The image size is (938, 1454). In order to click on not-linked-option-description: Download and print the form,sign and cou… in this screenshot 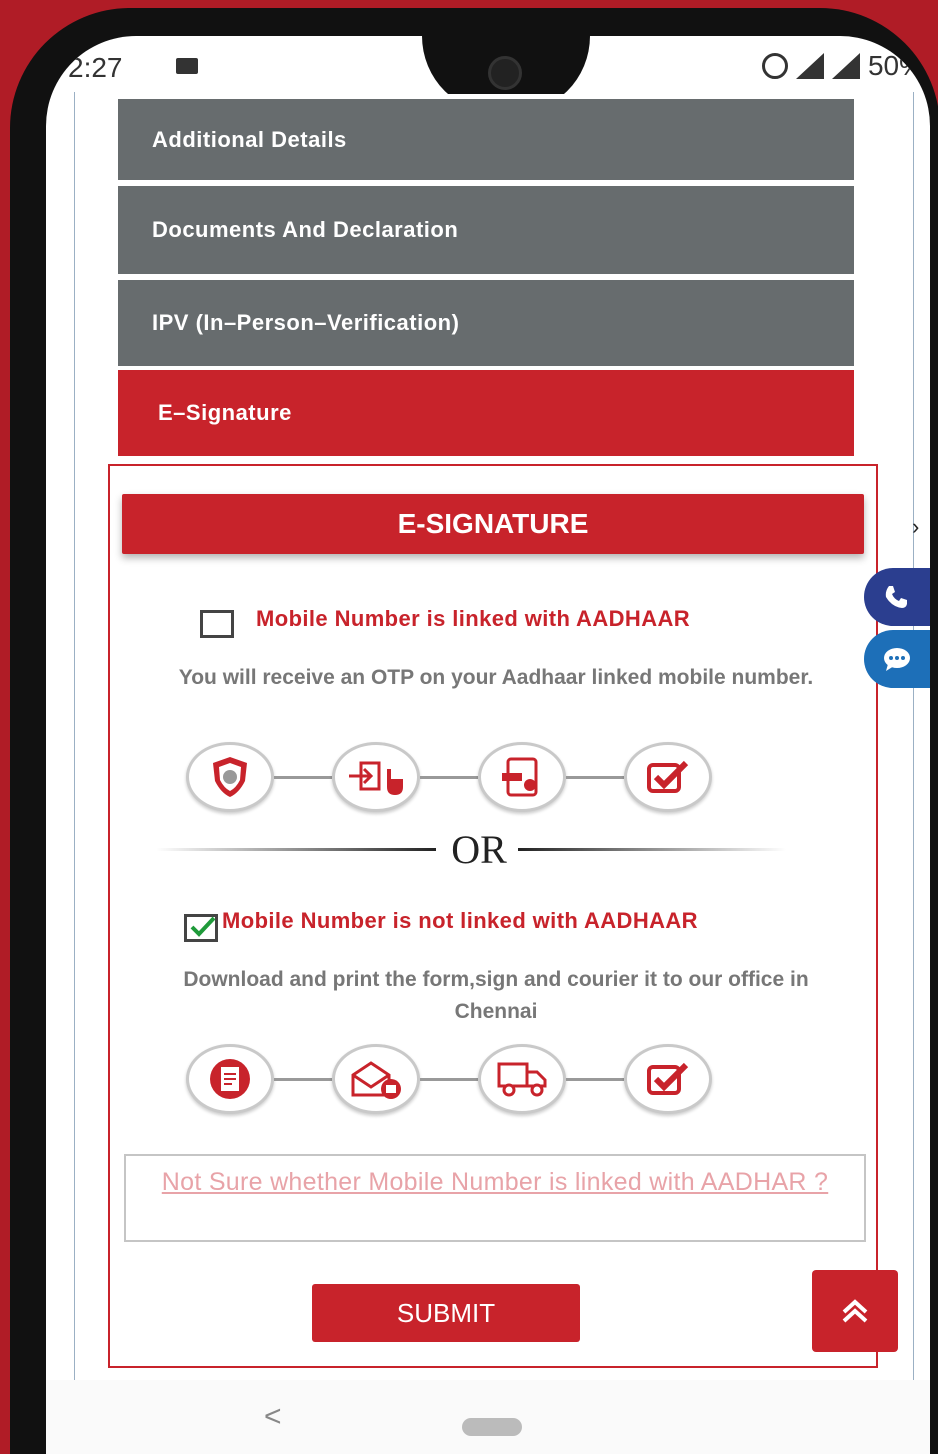, I will do `click(496, 995)`.